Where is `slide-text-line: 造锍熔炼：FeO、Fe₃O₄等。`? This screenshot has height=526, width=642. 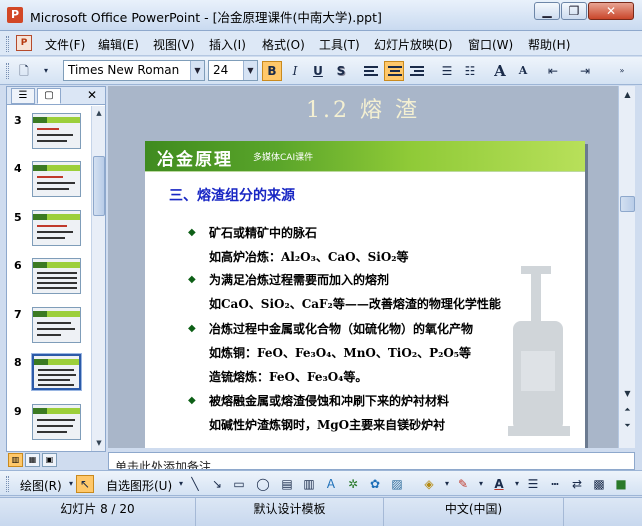
slide-text-line: 造锍熔炼：FeO、Fe₃O₄等。 is located at coordinates (288, 376).